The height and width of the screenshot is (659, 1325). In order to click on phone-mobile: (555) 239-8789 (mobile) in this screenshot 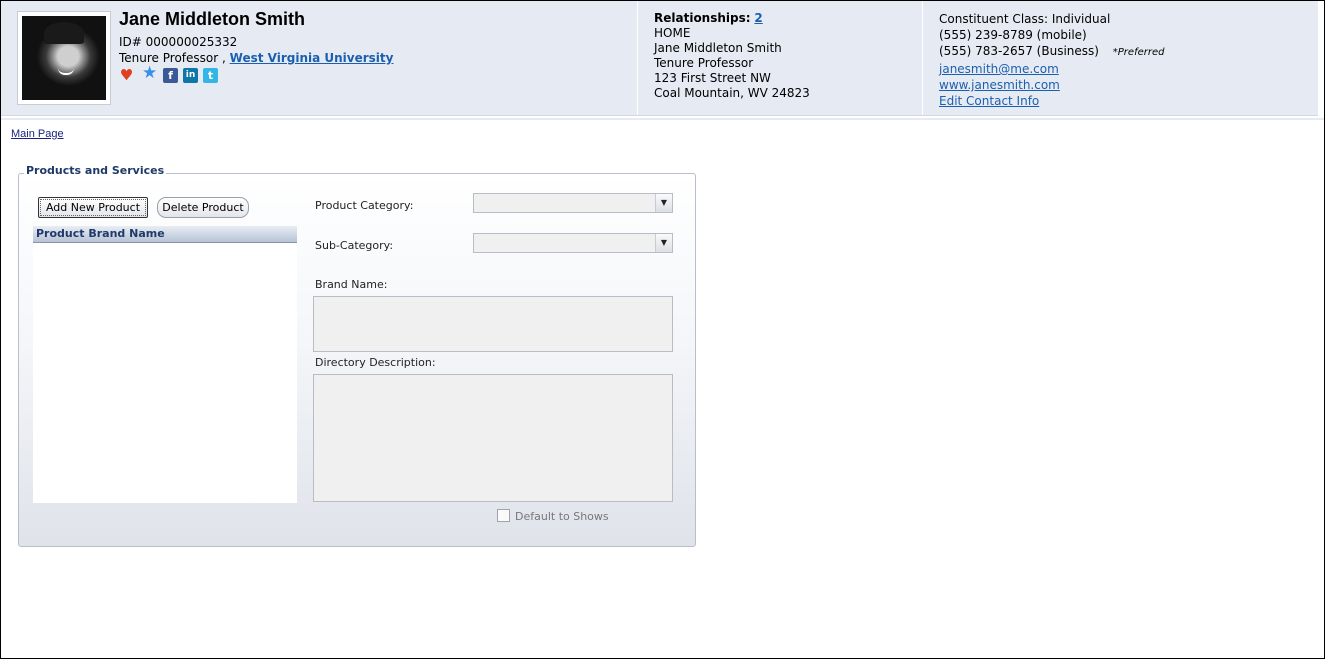, I will do `click(1013, 35)`.